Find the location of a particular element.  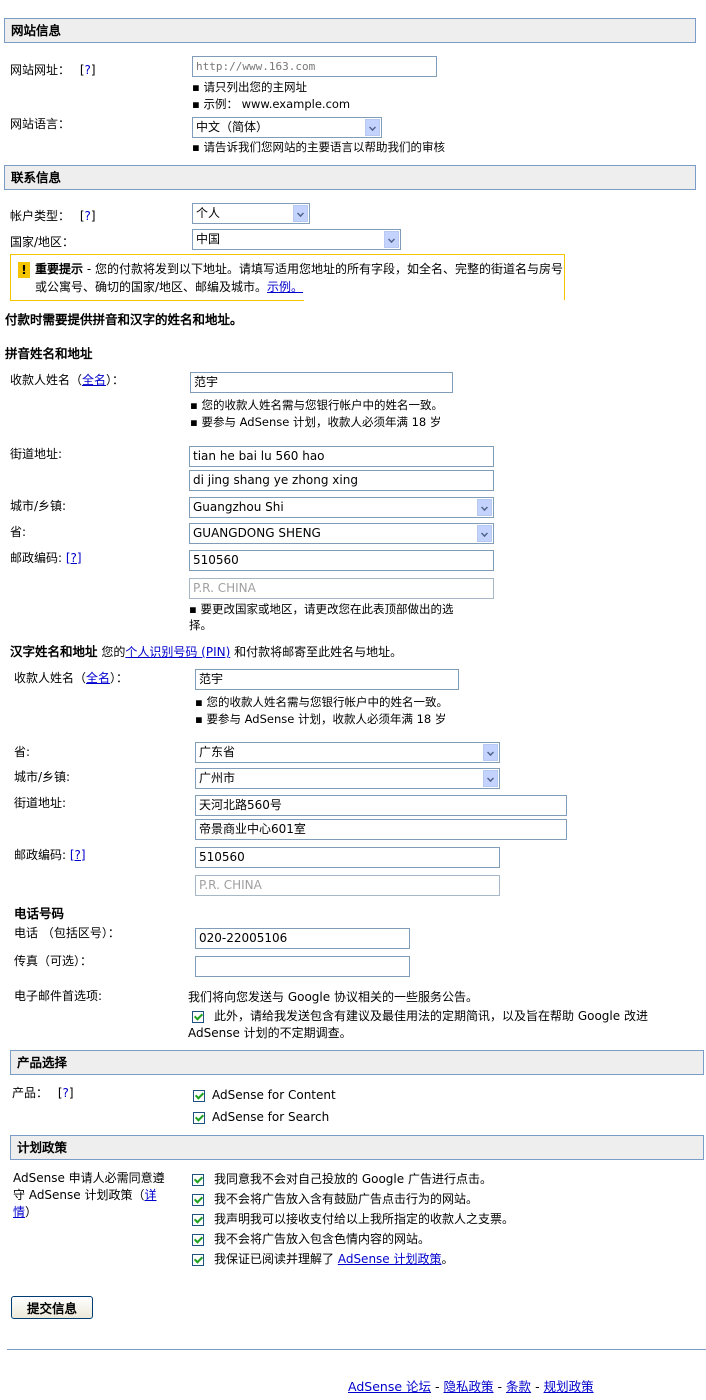

footer-link-terms: 条款 is located at coordinates (518, 1386).